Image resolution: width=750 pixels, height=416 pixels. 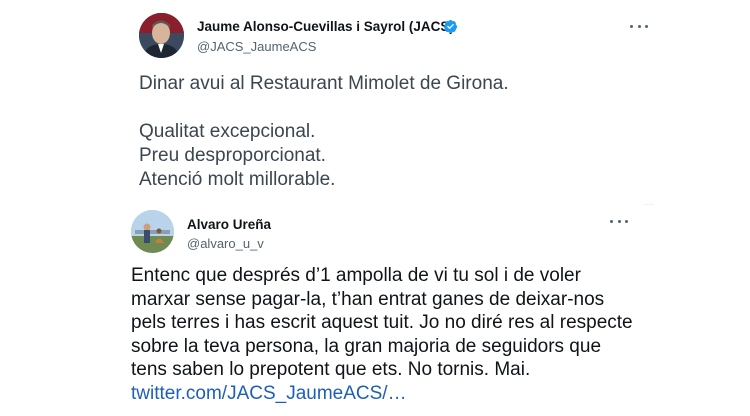 I want to click on verified-badge-icon, so click(x=450, y=26).